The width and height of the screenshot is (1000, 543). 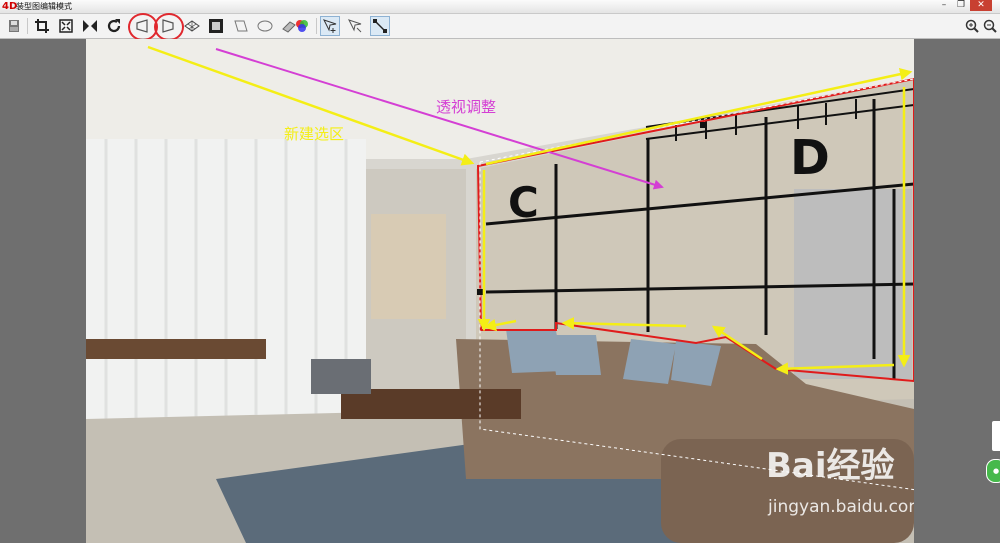 What do you see at coordinates (993, 471) in the screenshot?
I see `floating-badge-icon: ●` at bounding box center [993, 471].